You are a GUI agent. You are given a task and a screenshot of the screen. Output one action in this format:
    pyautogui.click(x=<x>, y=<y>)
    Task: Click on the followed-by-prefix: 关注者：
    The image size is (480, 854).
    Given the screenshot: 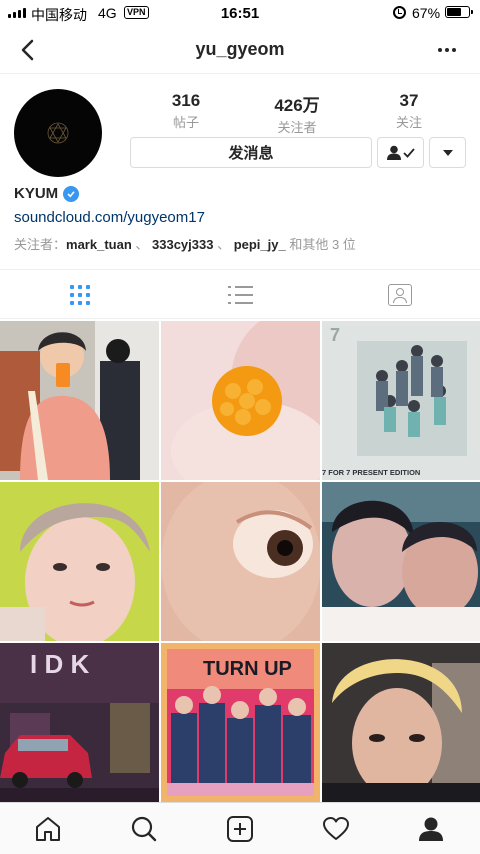 What is the action you would take?
    pyautogui.click(x=40, y=244)
    